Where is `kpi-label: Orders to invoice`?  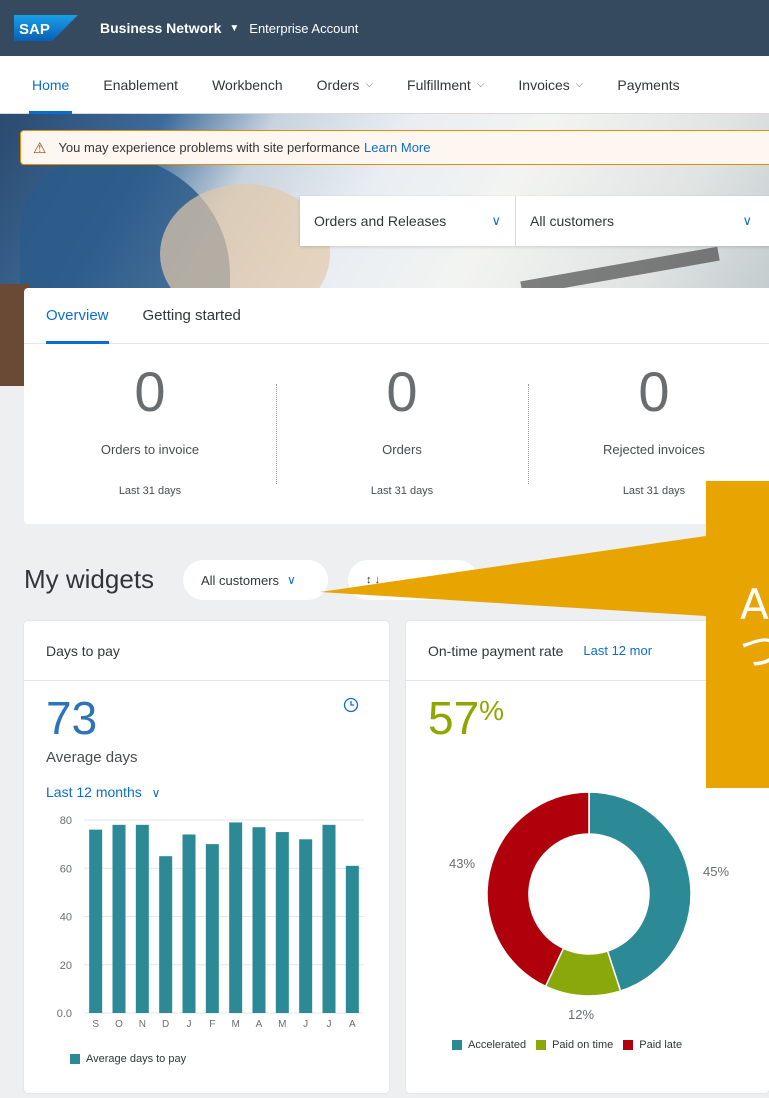
kpi-label: Orders to invoice is located at coordinates (150, 449).